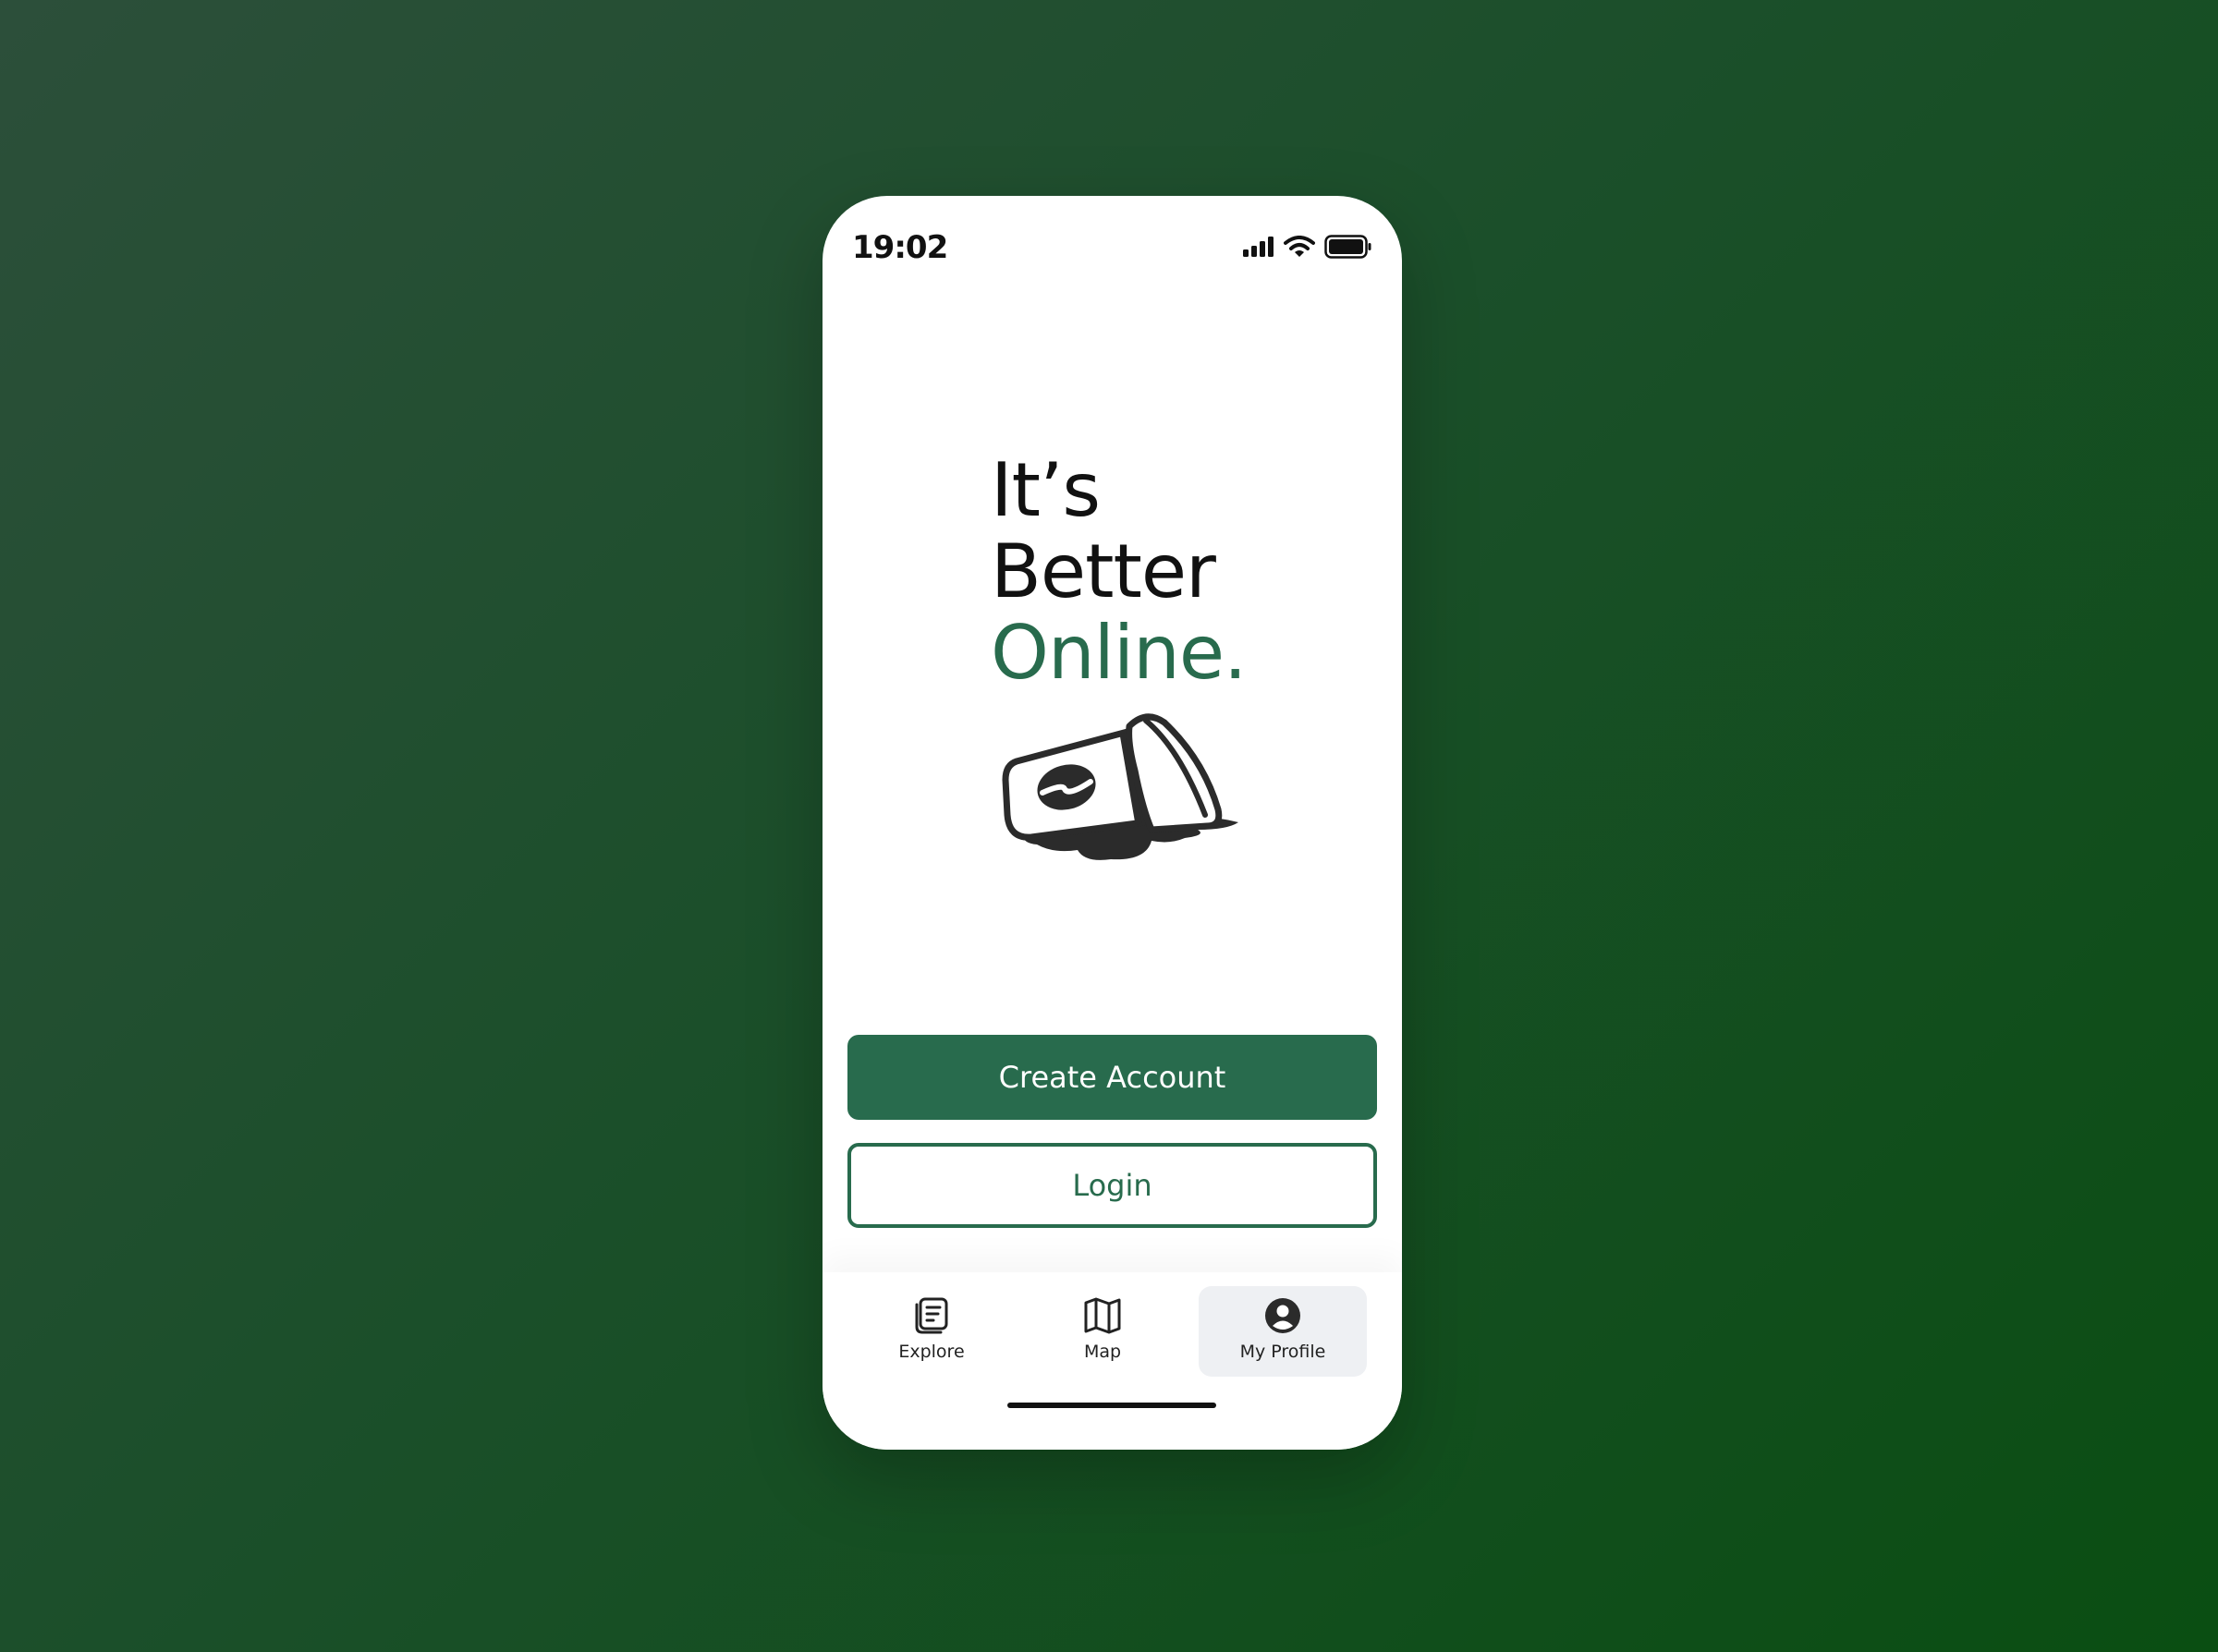 The width and height of the screenshot is (2218, 1652). I want to click on home-indicator, so click(1111, 1405).